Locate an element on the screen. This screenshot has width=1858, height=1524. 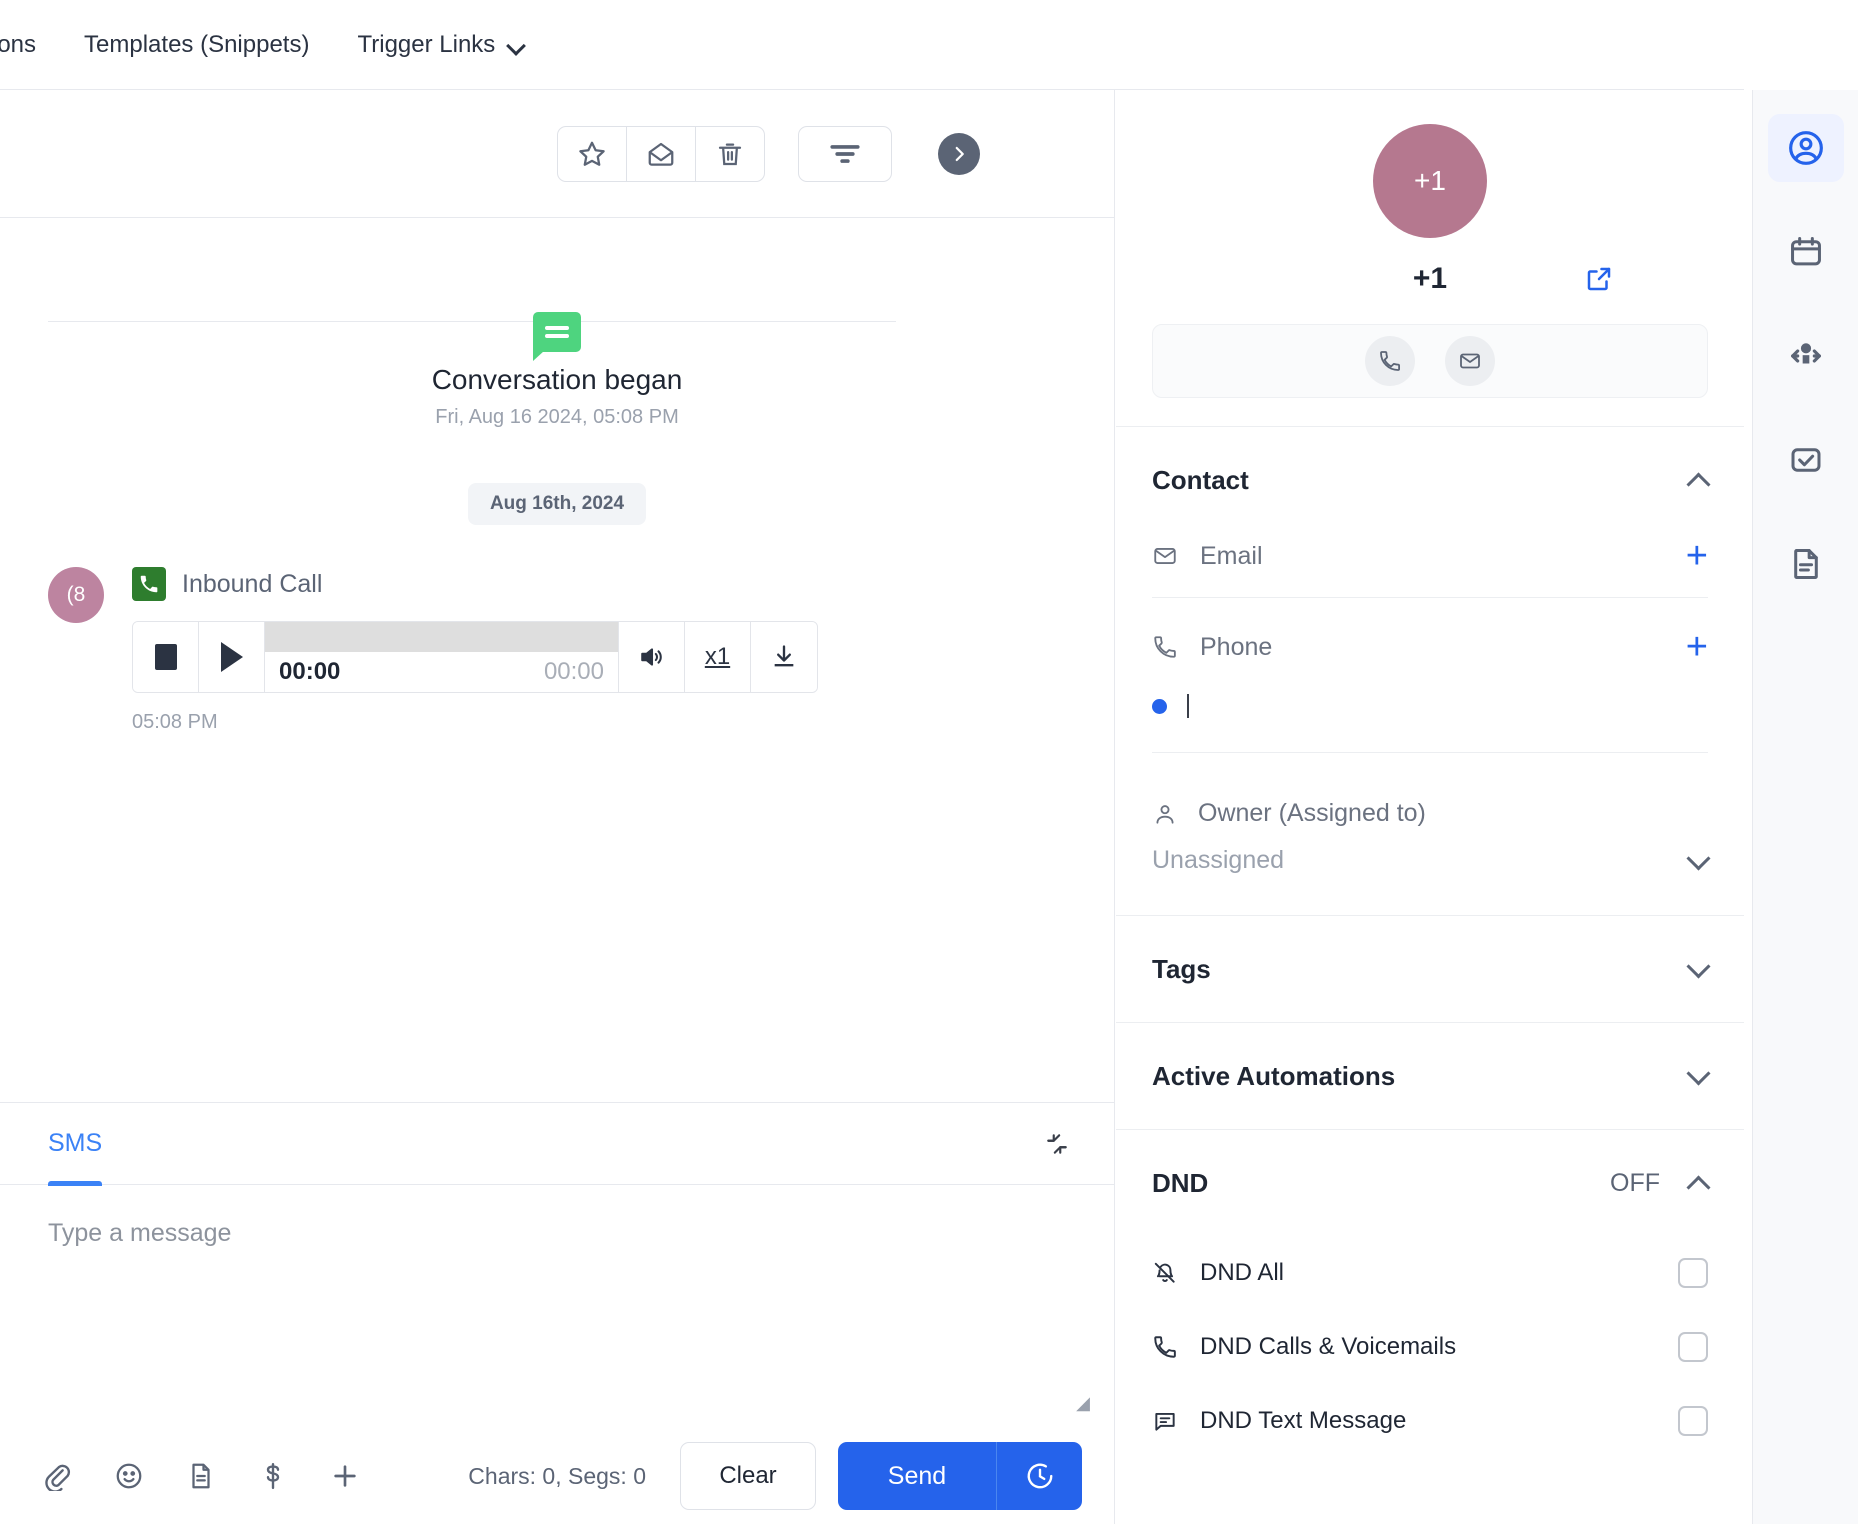
add-button is located at coordinates (345, 1476).